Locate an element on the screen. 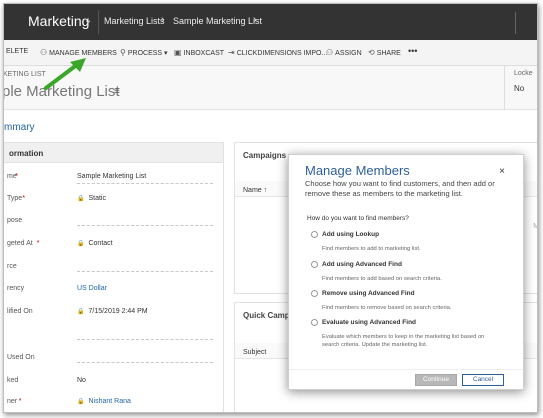 The width and height of the screenshot is (543, 418). dialog-title: Manage Members is located at coordinates (357, 170).